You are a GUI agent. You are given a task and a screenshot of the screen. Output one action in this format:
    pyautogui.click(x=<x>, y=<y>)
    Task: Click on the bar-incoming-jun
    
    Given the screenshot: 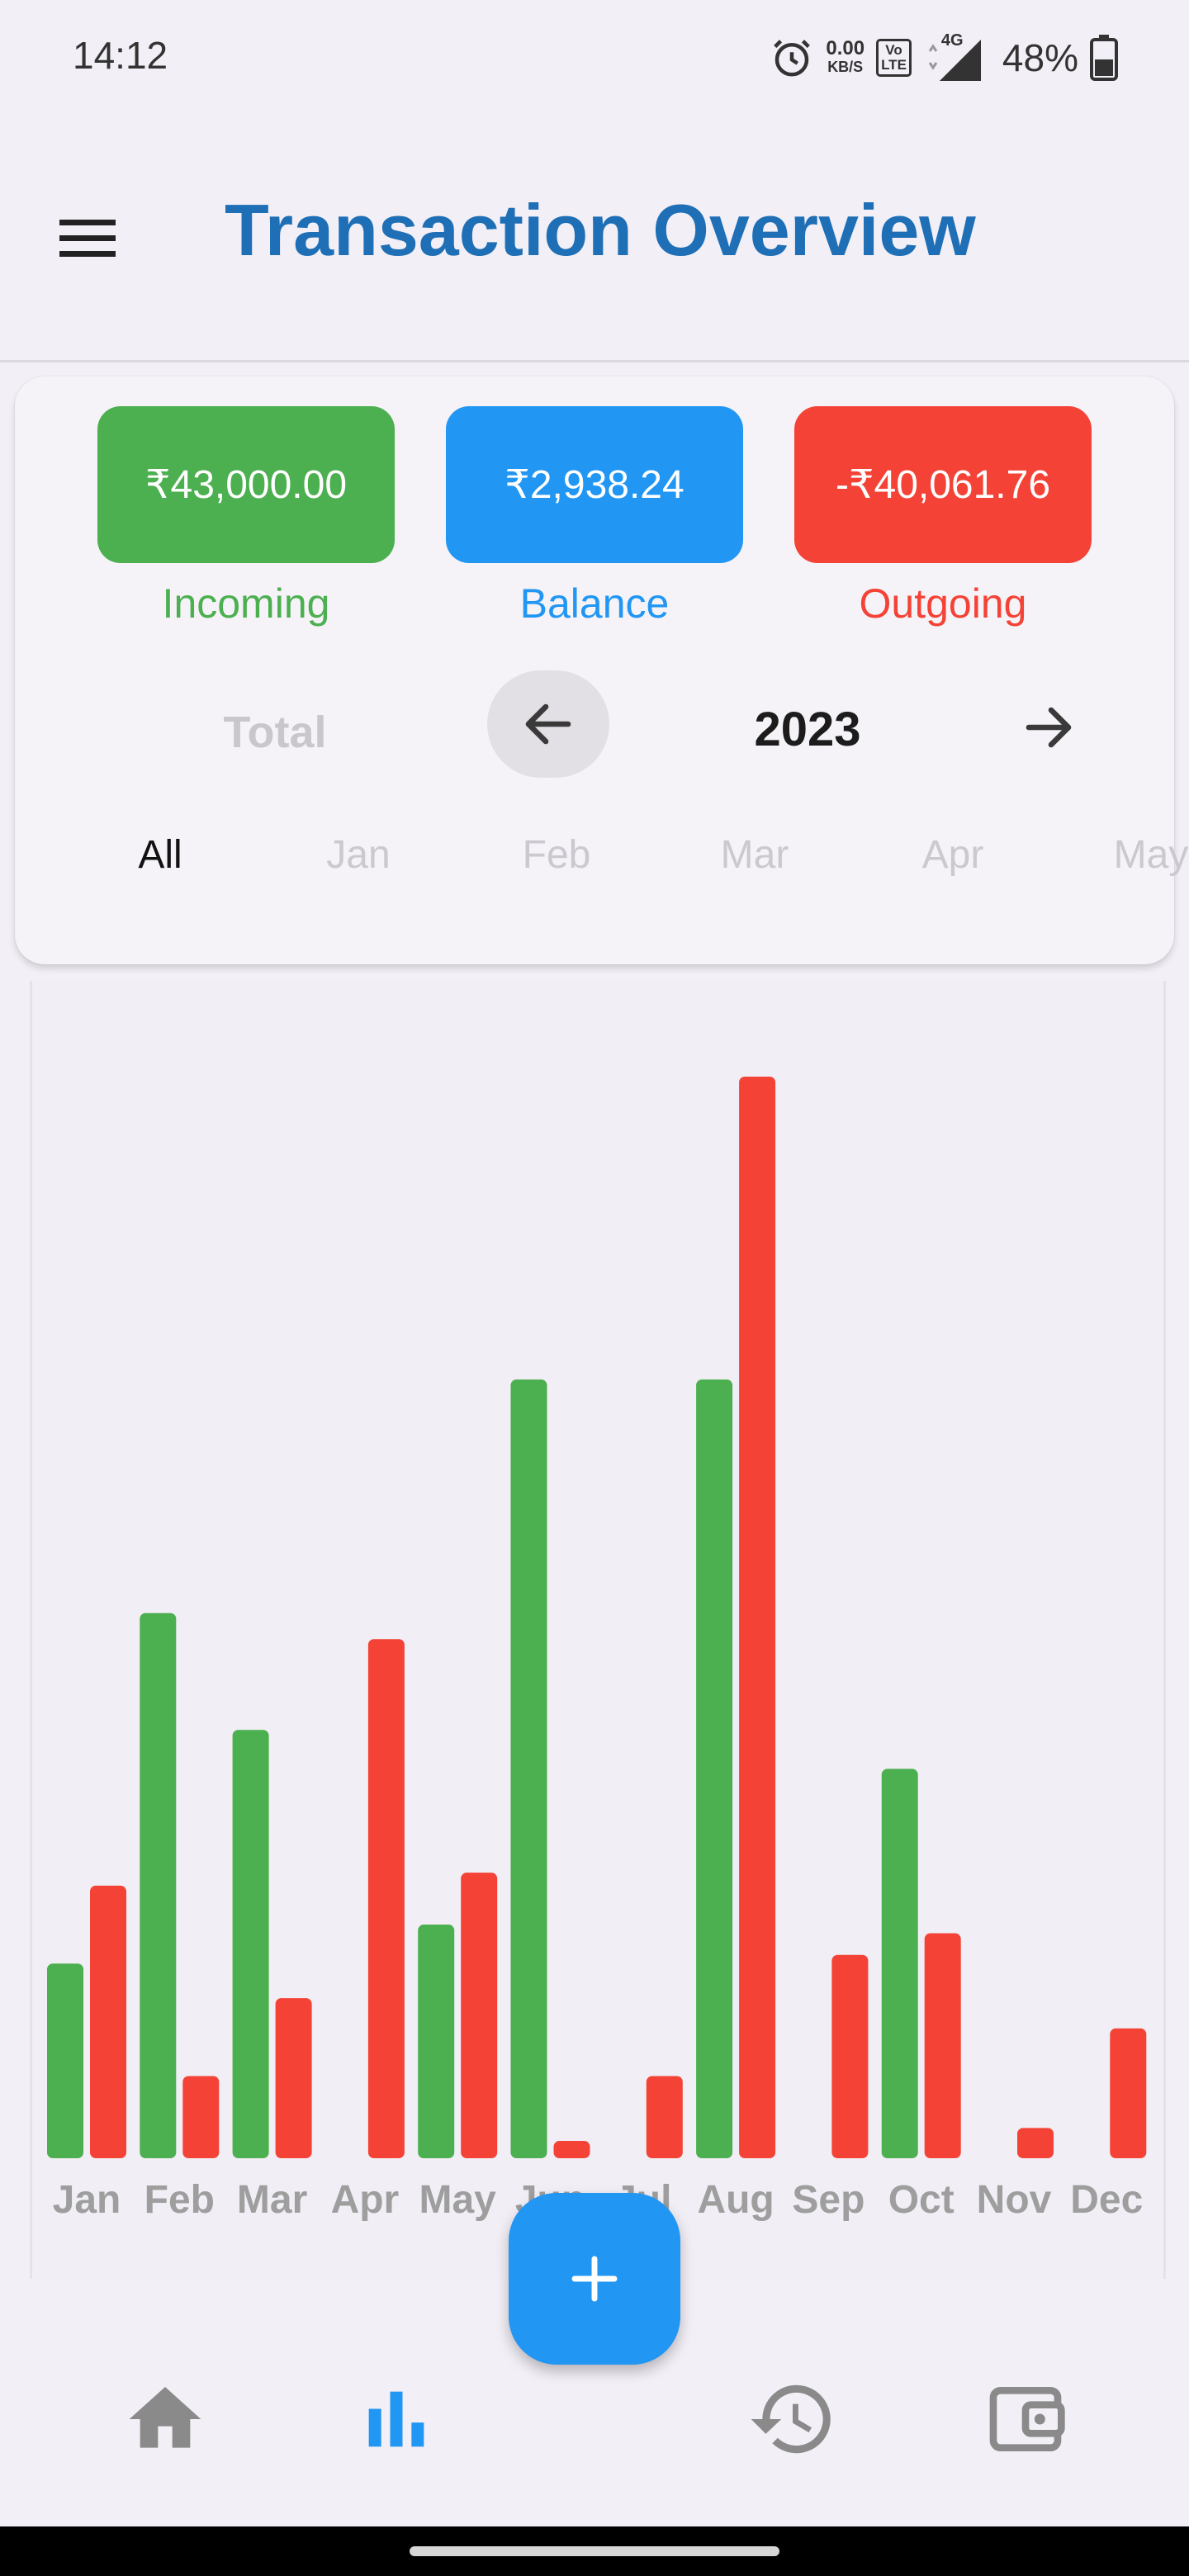 What is the action you would take?
    pyautogui.click(x=528, y=1768)
    